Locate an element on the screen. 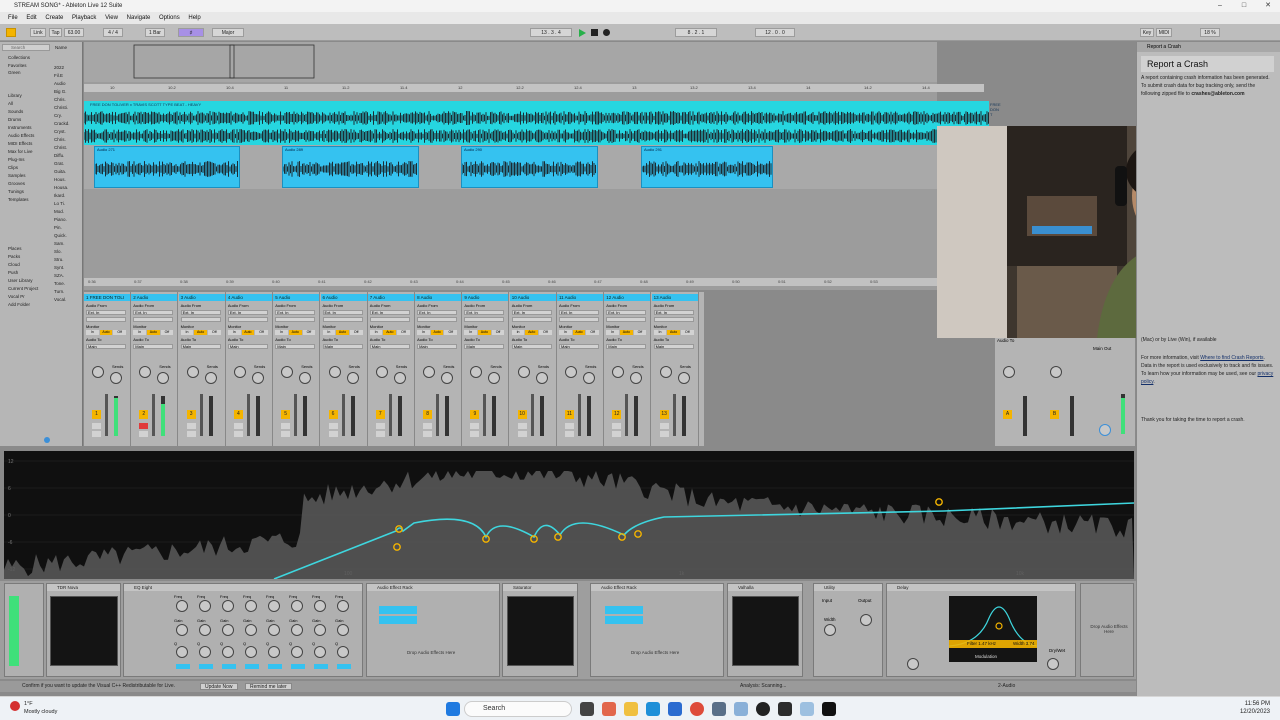 This screenshot has width=1280, height=720. link-button is located at coordinates (11, 32).